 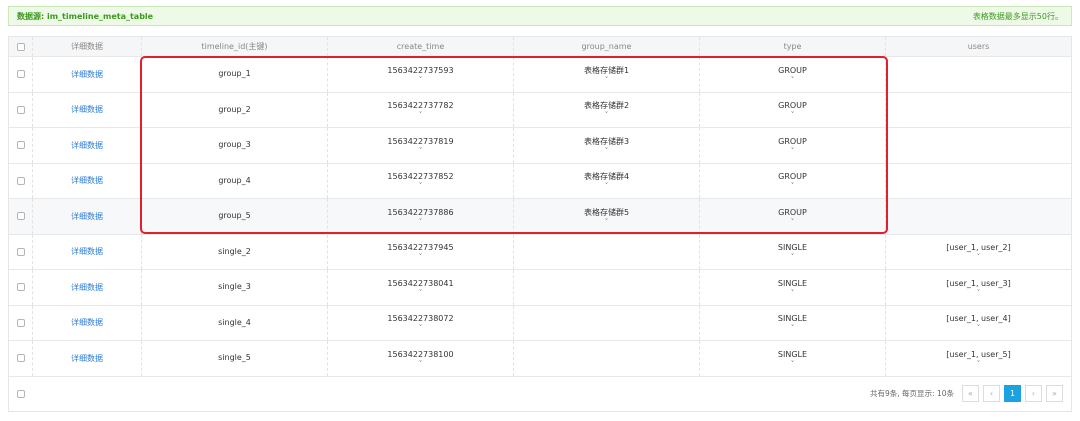 What do you see at coordinates (607, 358) in the screenshot?
I see `group-name-cell` at bounding box center [607, 358].